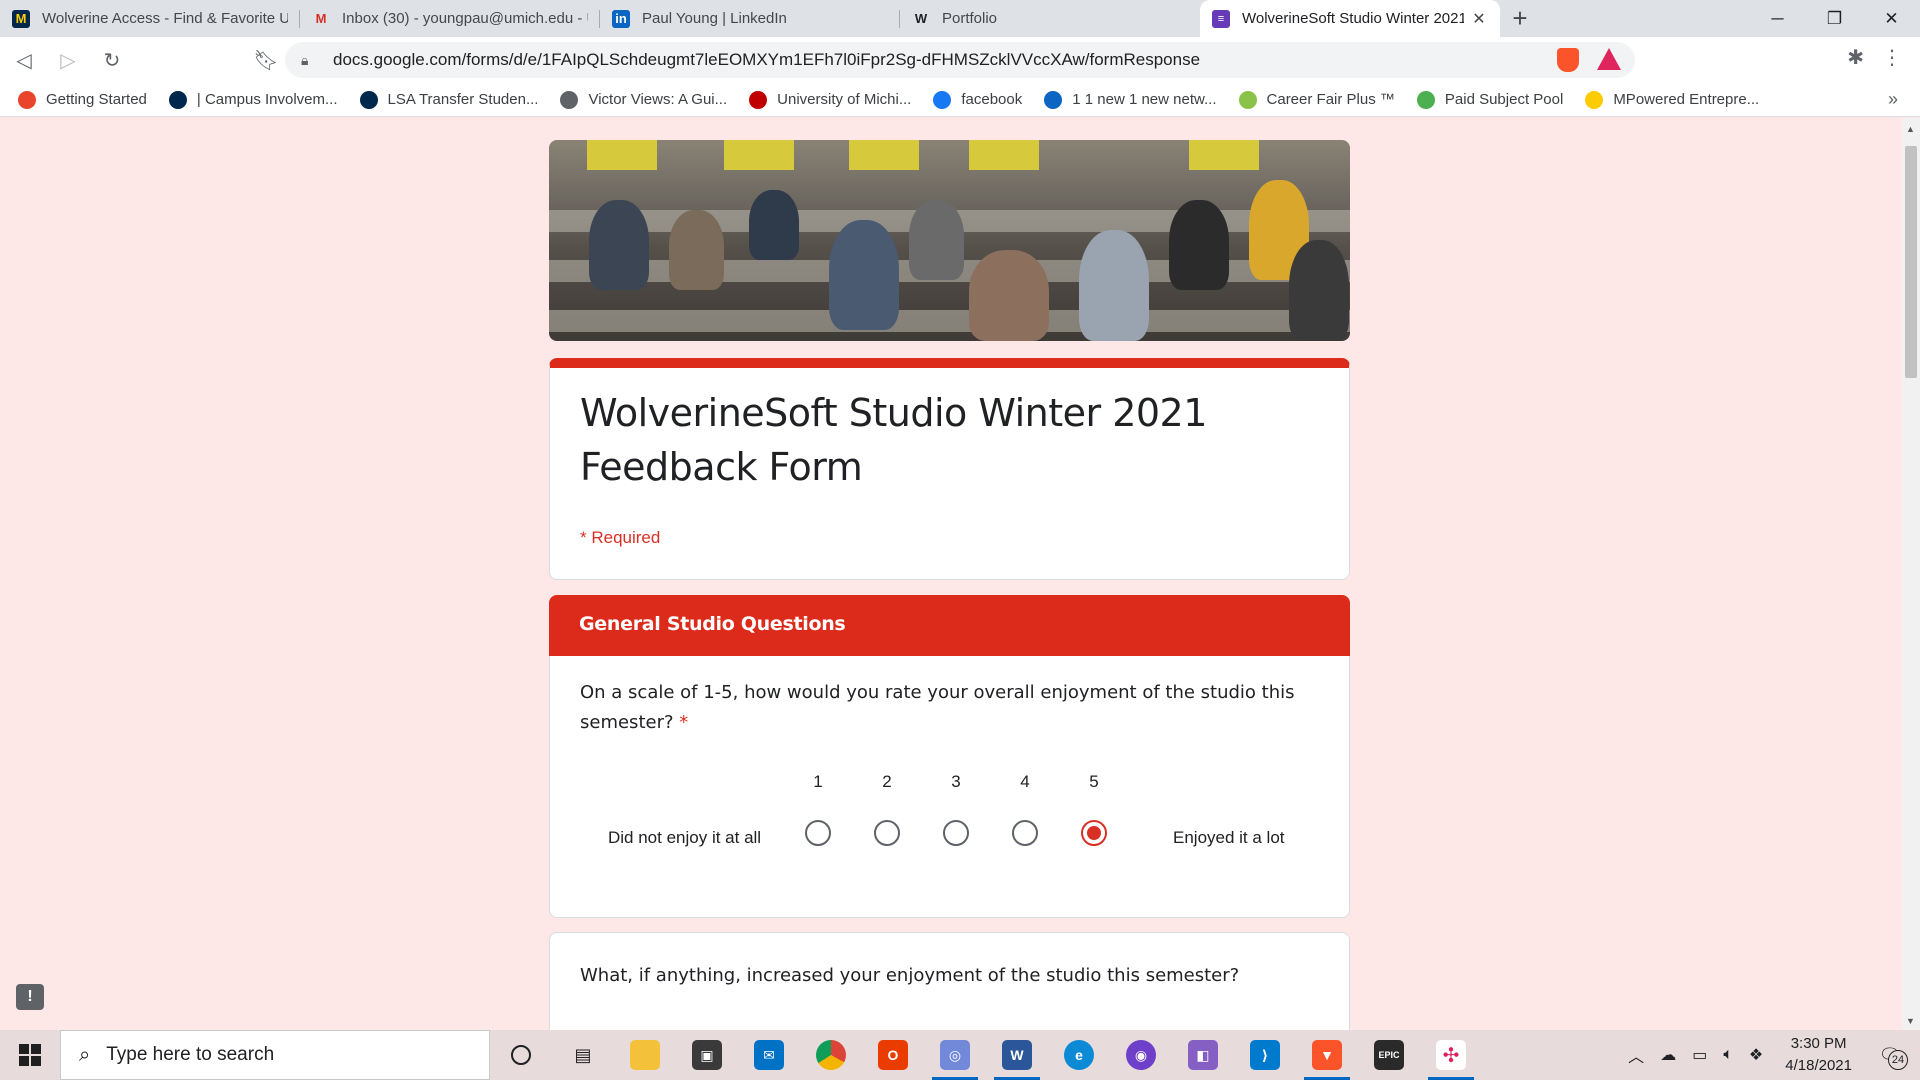  Describe the element at coordinates (620, 537) in the screenshot. I see `required-note: * Required` at that location.